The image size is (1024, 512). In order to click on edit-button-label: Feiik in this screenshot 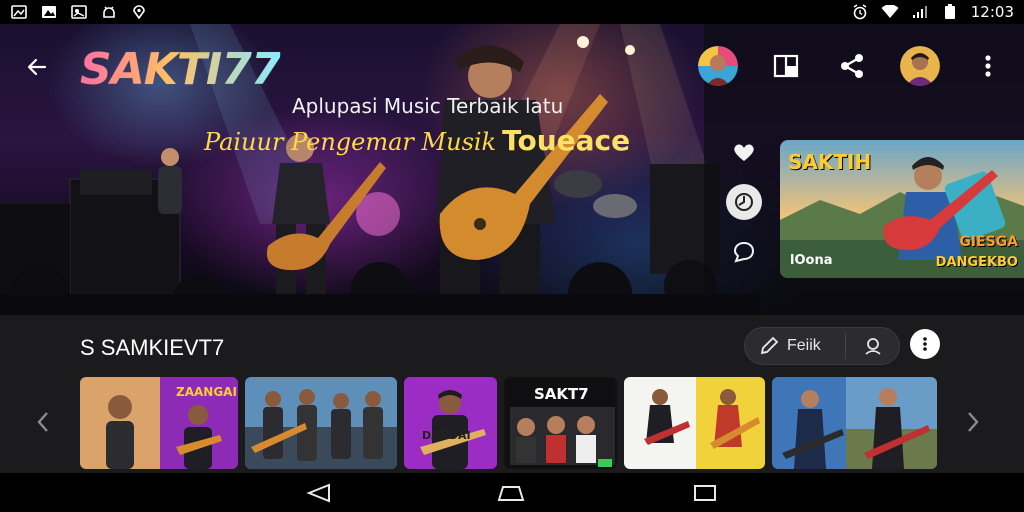, I will do `click(804, 345)`.